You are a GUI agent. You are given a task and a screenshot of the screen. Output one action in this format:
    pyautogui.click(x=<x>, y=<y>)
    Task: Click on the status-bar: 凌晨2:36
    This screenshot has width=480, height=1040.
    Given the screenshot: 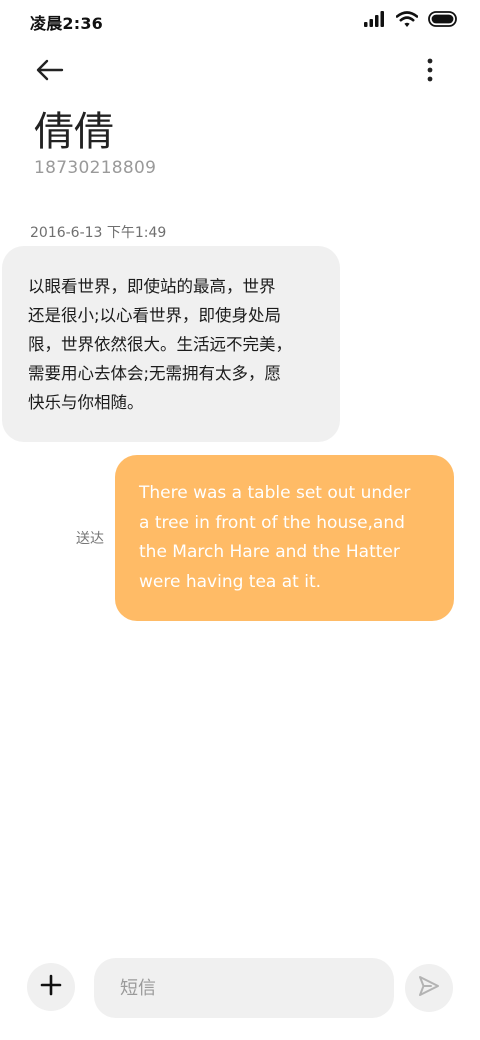 What is the action you would take?
    pyautogui.click(x=240, y=22)
    